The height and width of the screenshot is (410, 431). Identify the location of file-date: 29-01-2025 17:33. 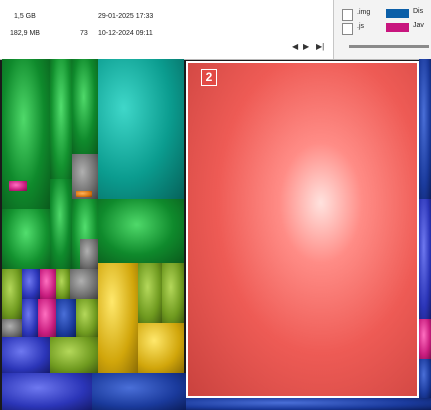
(126, 16).